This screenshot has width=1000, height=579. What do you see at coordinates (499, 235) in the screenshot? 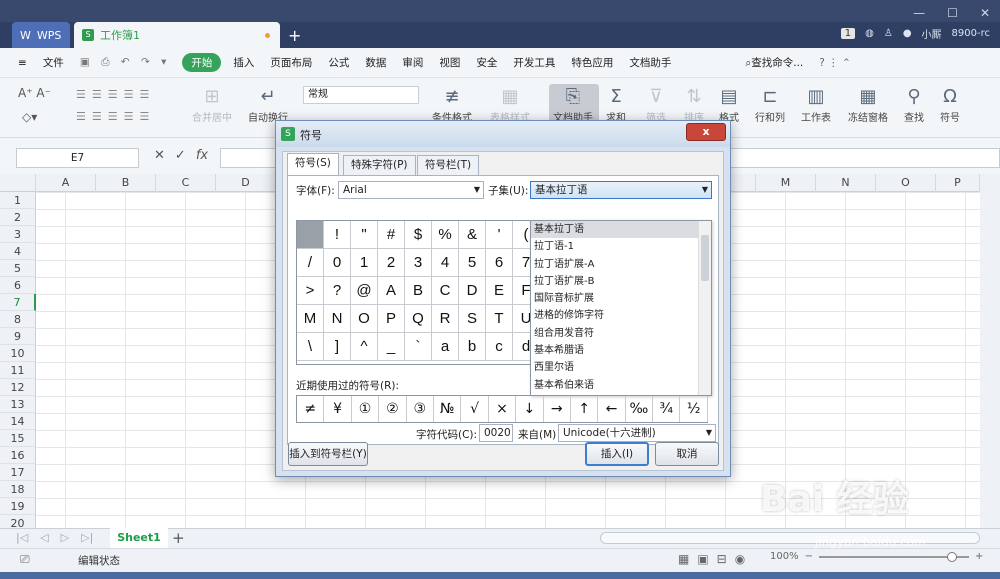
I see `symbol-cell: '` at bounding box center [499, 235].